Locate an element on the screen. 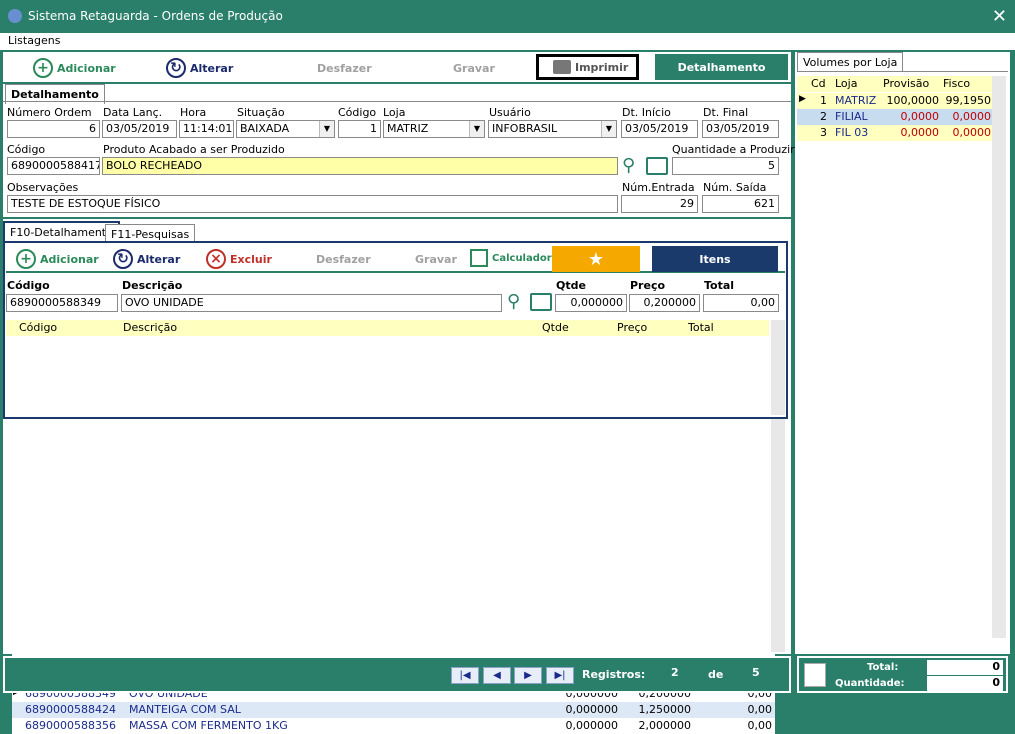 The height and width of the screenshot is (734, 1015). header-preco: Preço is located at coordinates (632, 327).